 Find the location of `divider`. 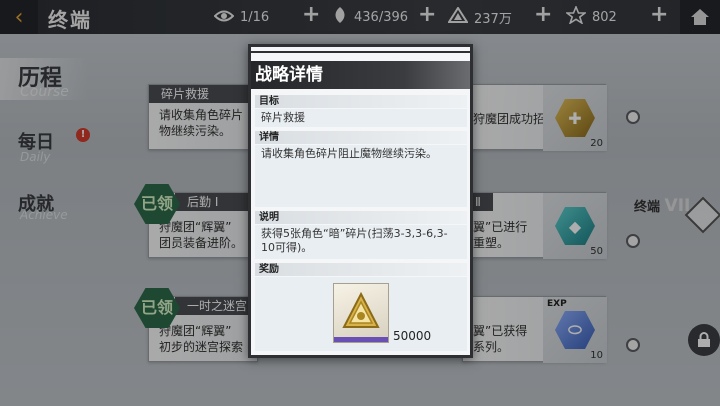

divider is located at coordinates (360, 52).